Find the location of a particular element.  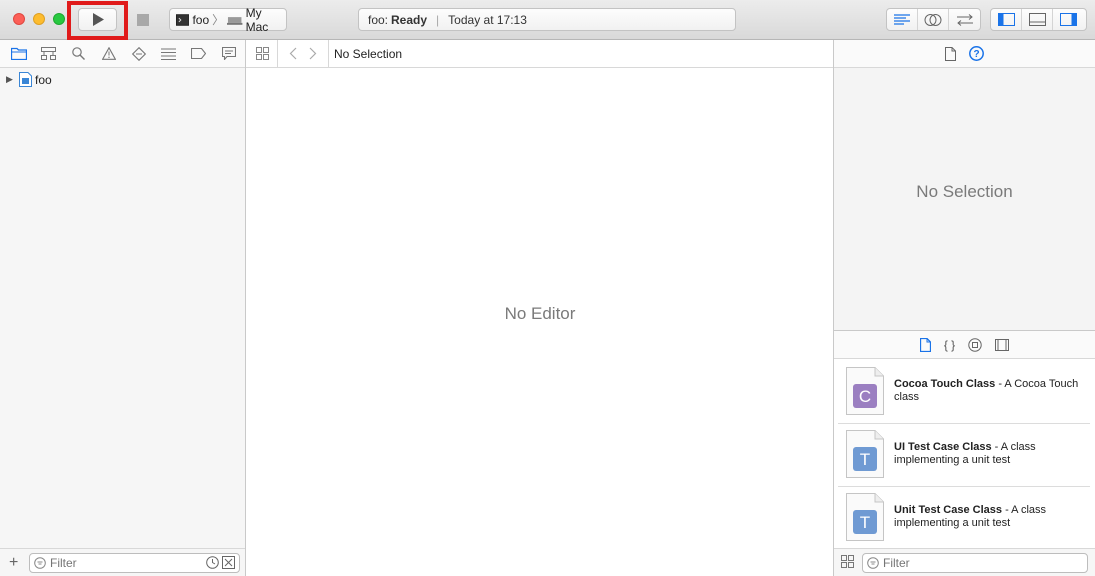

stop-button is located at coordinates (142, 19).